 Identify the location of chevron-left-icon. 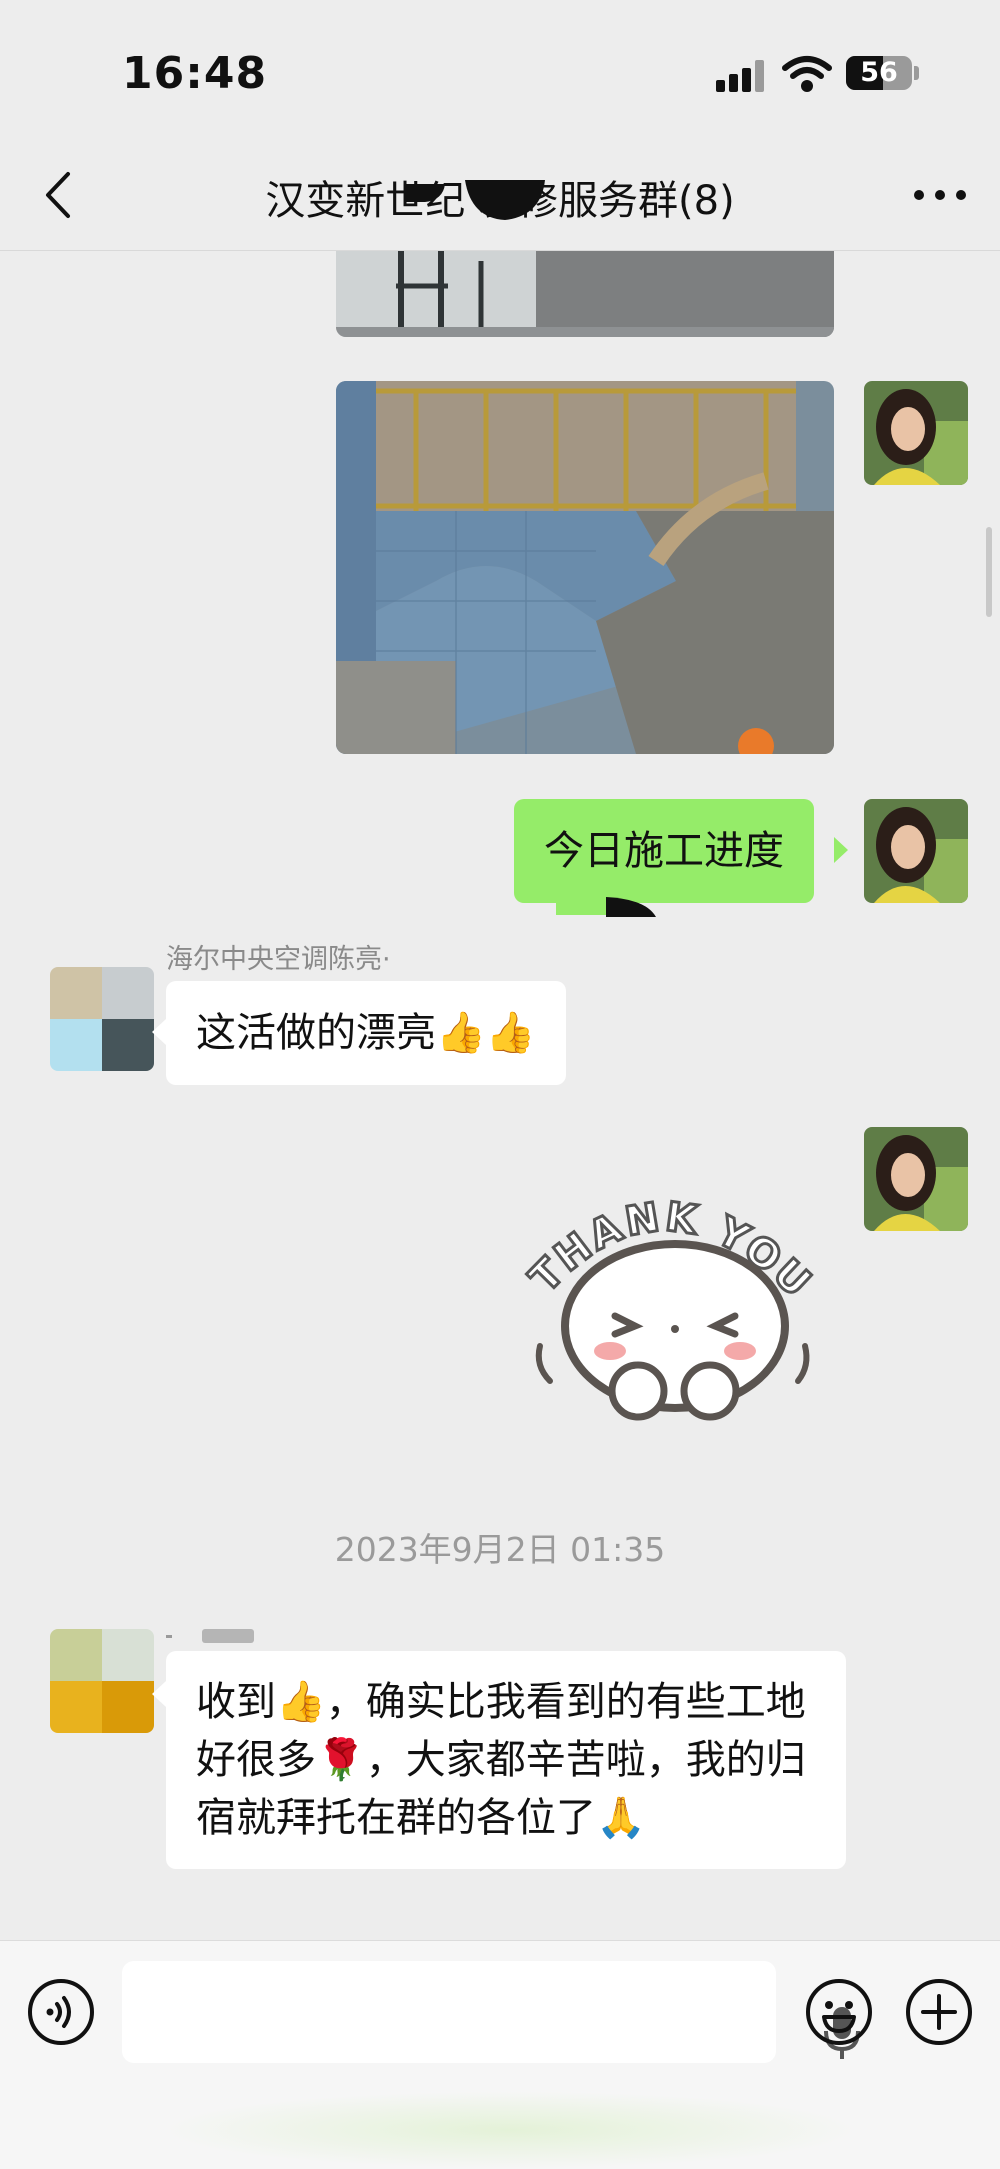
(58, 195).